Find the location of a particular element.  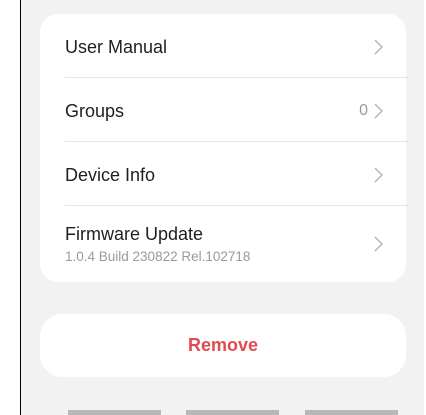

groups-row: Groups 0 is located at coordinates (224, 111).